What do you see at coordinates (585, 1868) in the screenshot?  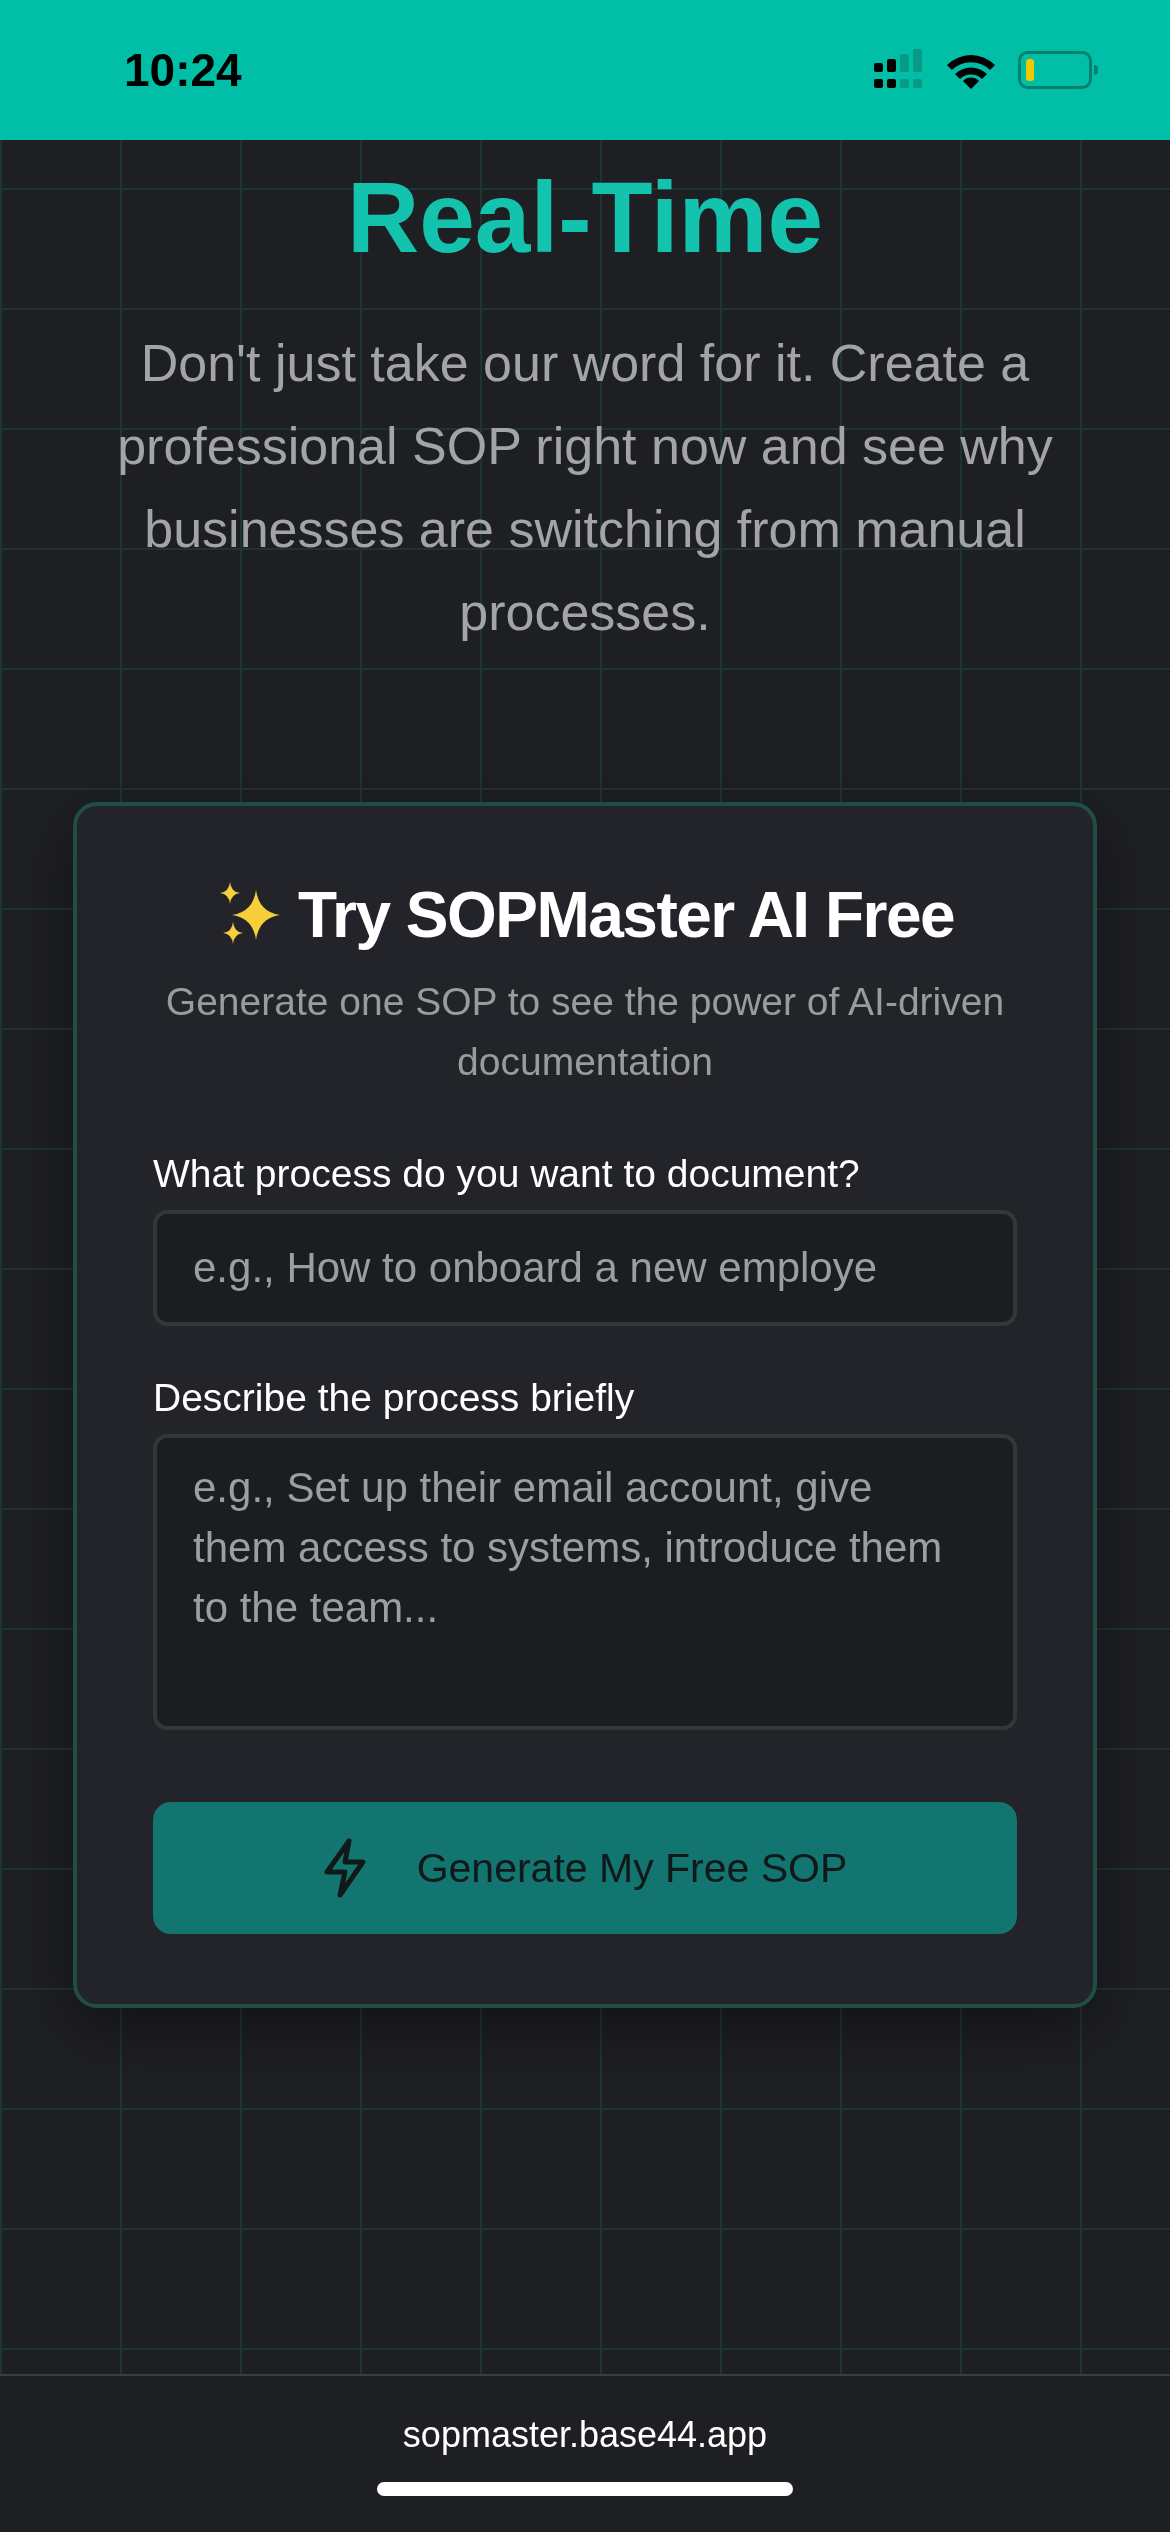 I see `generate-button: Generate My Free SOP` at bounding box center [585, 1868].